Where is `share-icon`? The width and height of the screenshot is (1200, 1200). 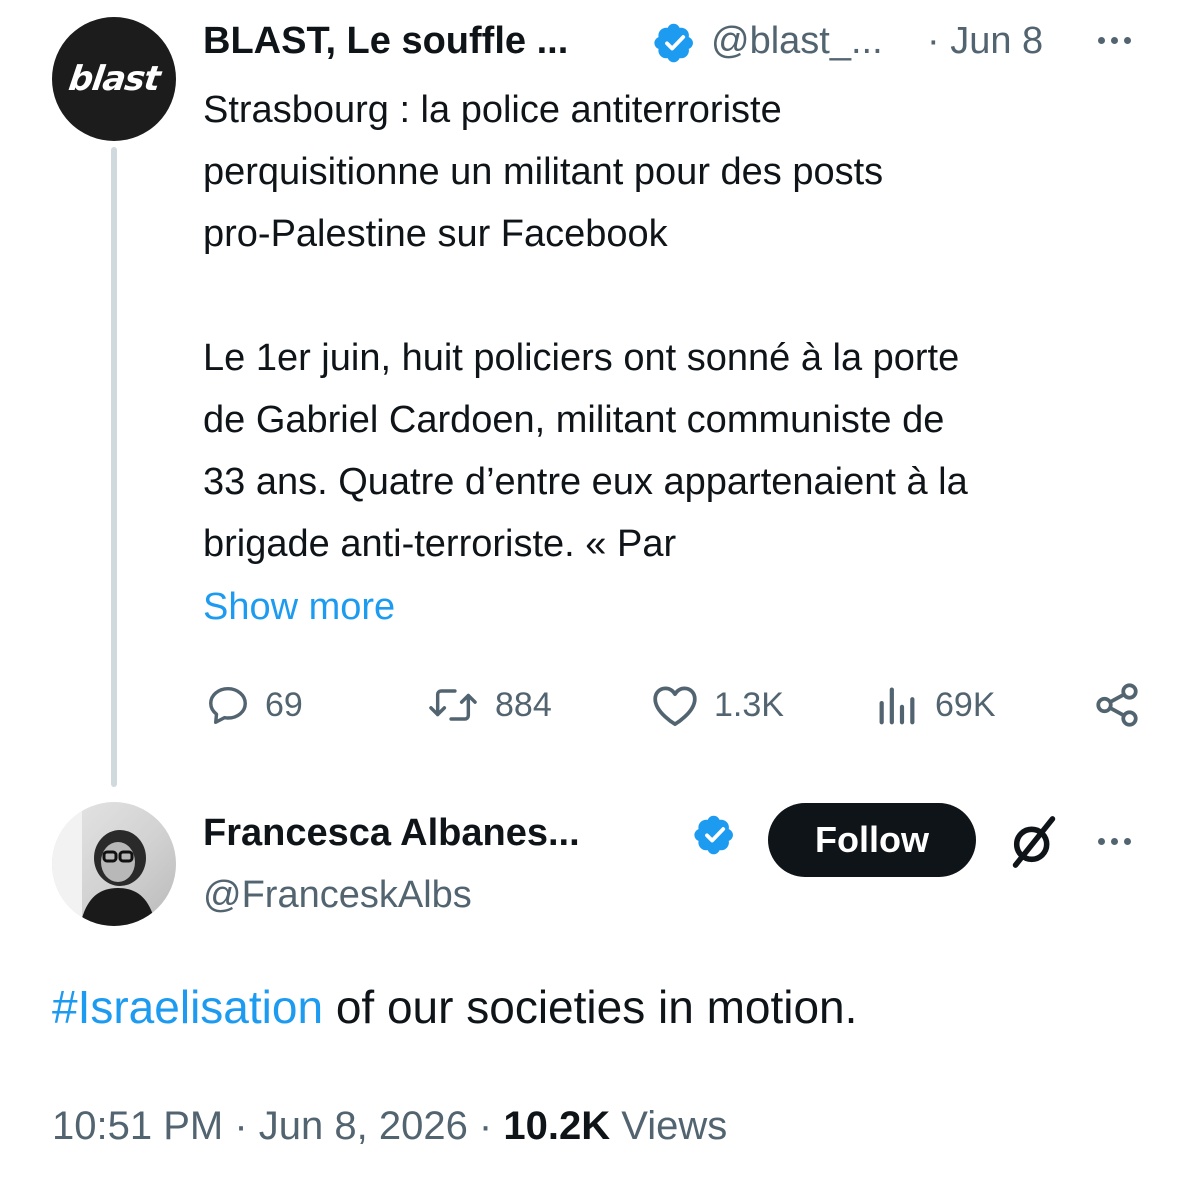
share-icon is located at coordinates (1117, 705).